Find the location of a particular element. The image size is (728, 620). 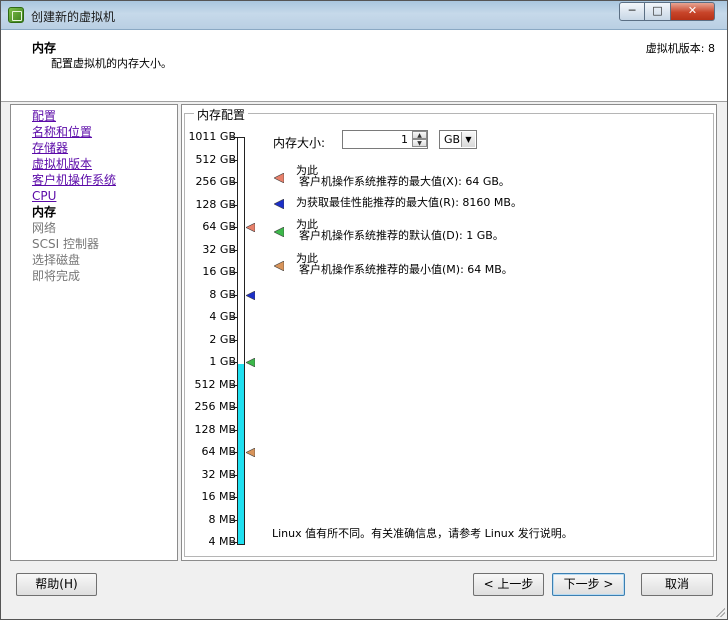

scale-label: 16 MB is located at coordinates (218, 496).